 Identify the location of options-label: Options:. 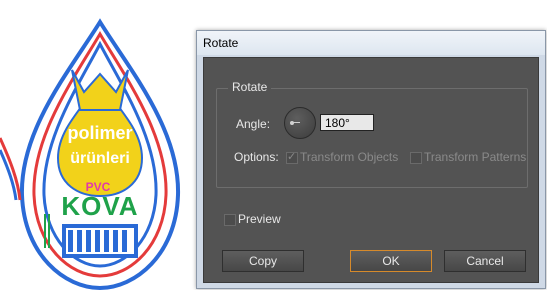
(256, 157).